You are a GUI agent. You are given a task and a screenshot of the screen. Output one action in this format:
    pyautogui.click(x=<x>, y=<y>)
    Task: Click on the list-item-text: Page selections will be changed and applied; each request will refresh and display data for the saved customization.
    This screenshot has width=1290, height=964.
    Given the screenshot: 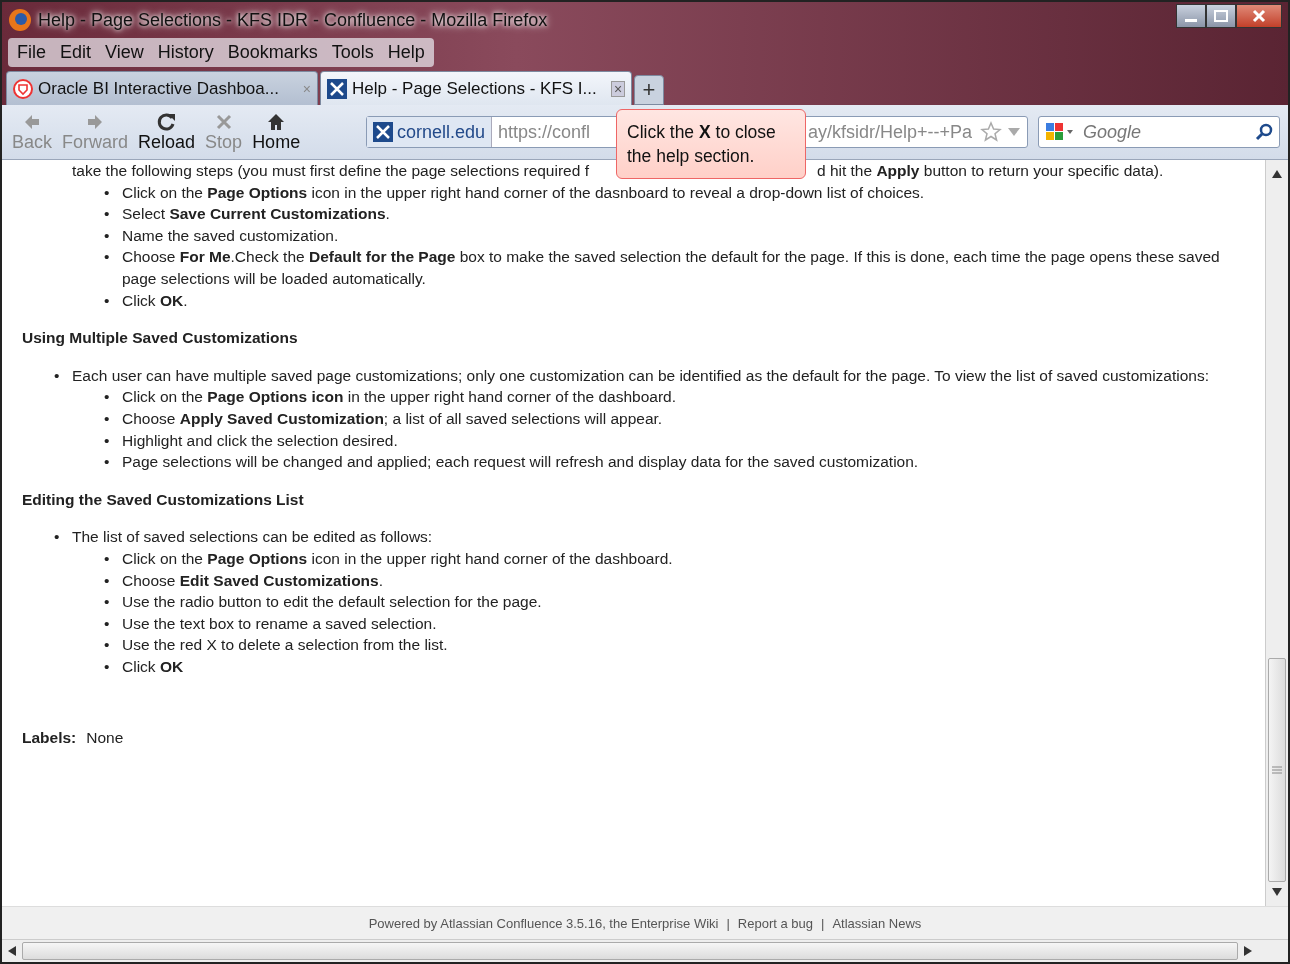 What is the action you would take?
    pyautogui.click(x=521, y=462)
    